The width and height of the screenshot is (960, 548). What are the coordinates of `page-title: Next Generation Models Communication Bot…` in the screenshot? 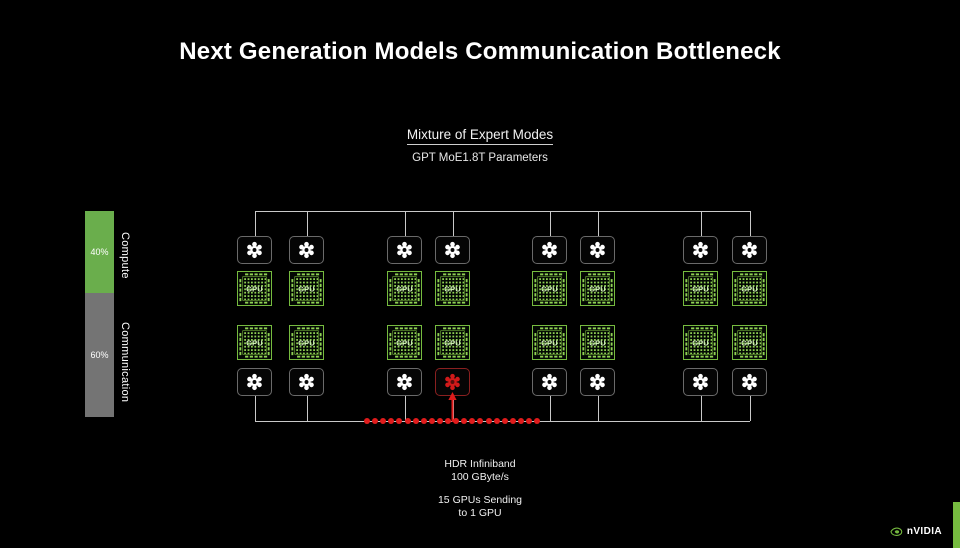 It's located at (480, 51).